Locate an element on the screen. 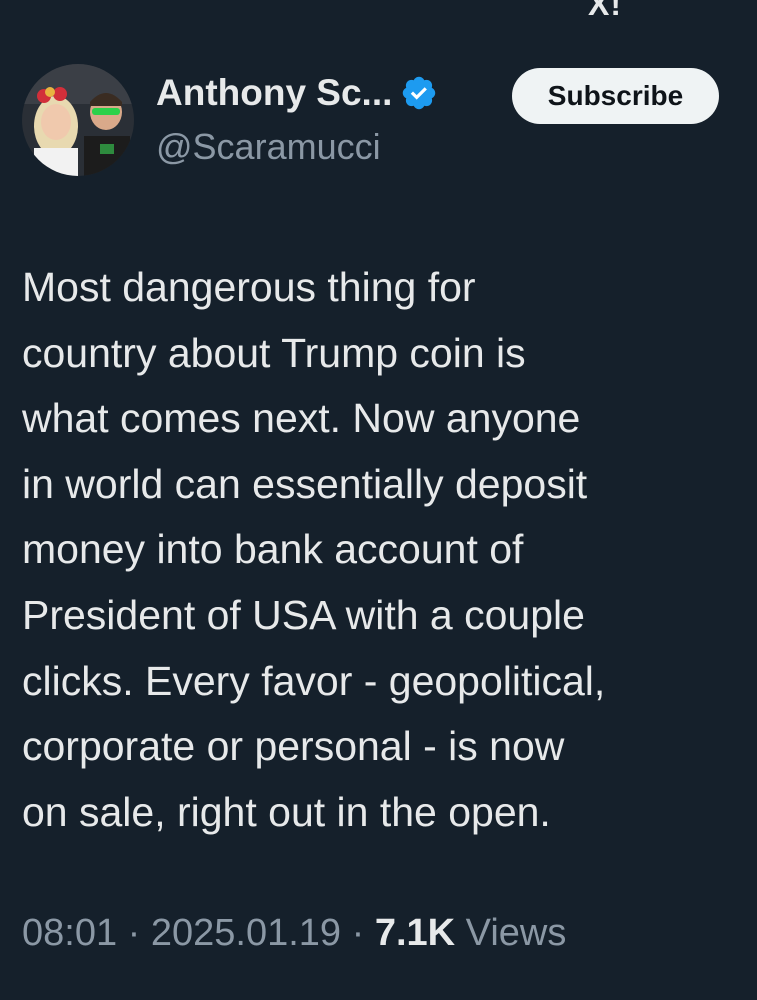 The height and width of the screenshot is (1000, 757). tweet-text-line: money into bank account of is located at coordinates (273, 549).